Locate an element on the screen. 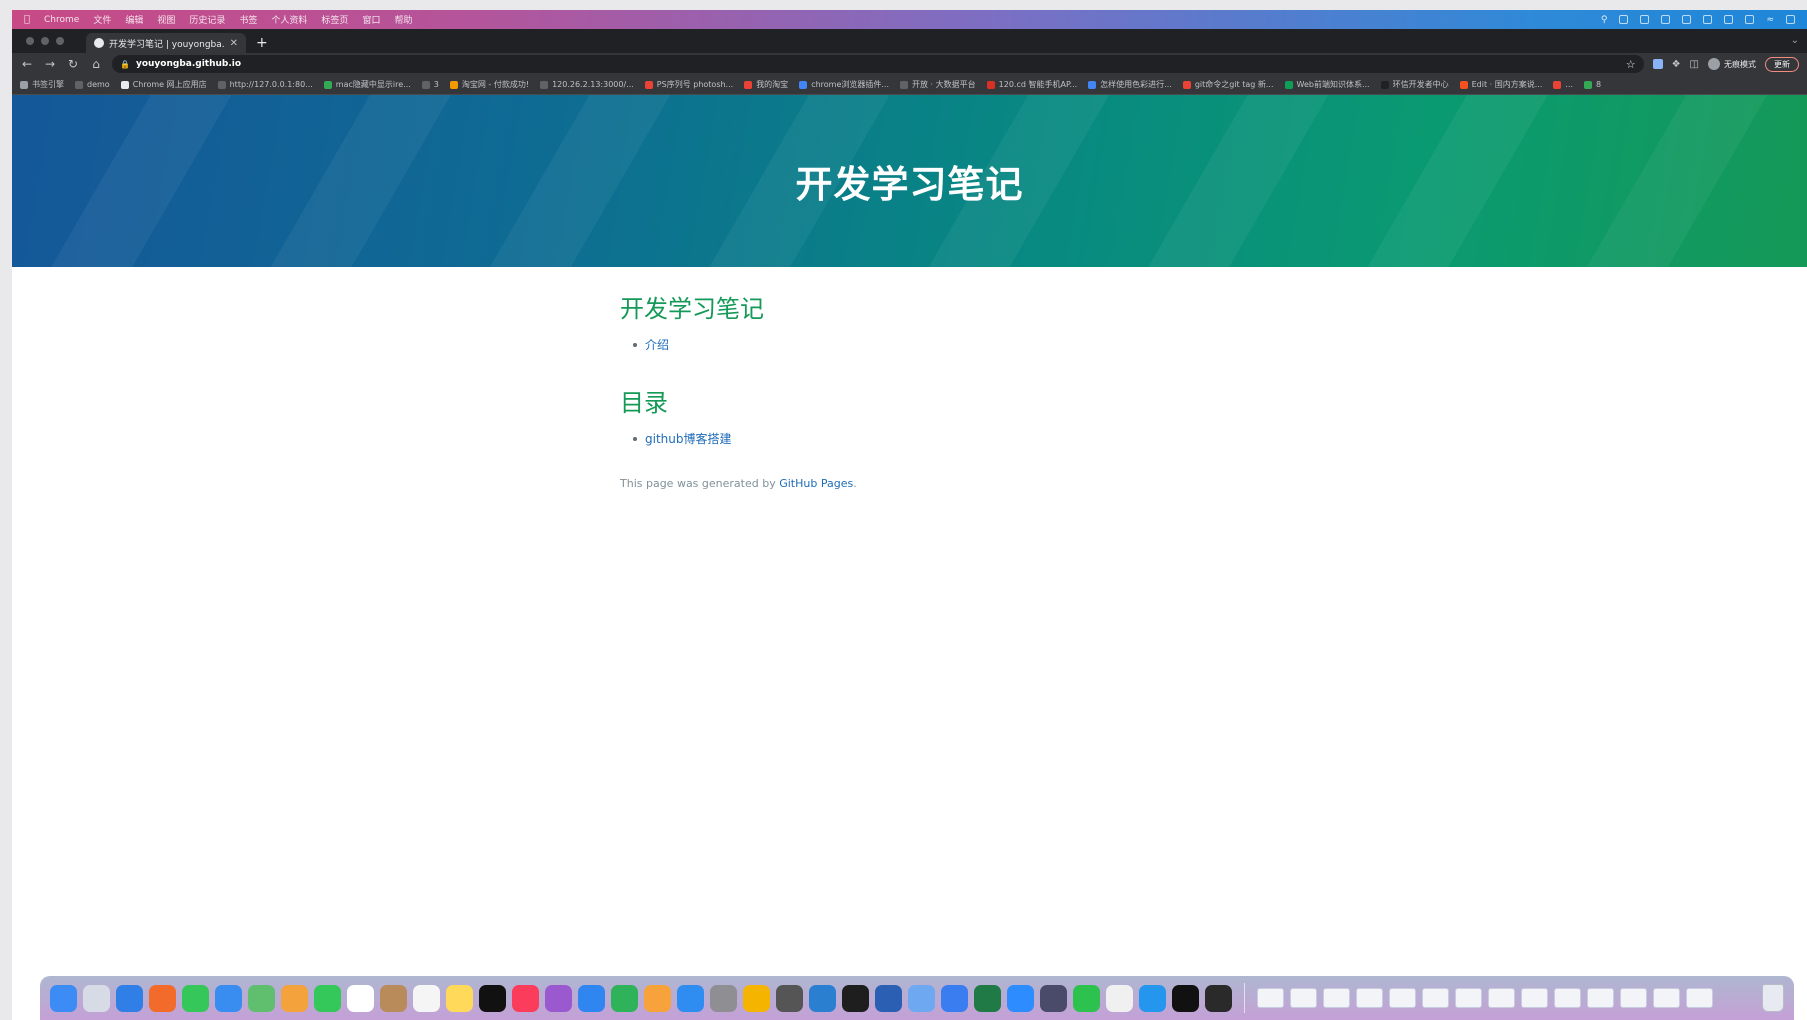 This screenshot has height=1020, width=1807. bookmark-item: 环信开发者中心 is located at coordinates (1414, 84).